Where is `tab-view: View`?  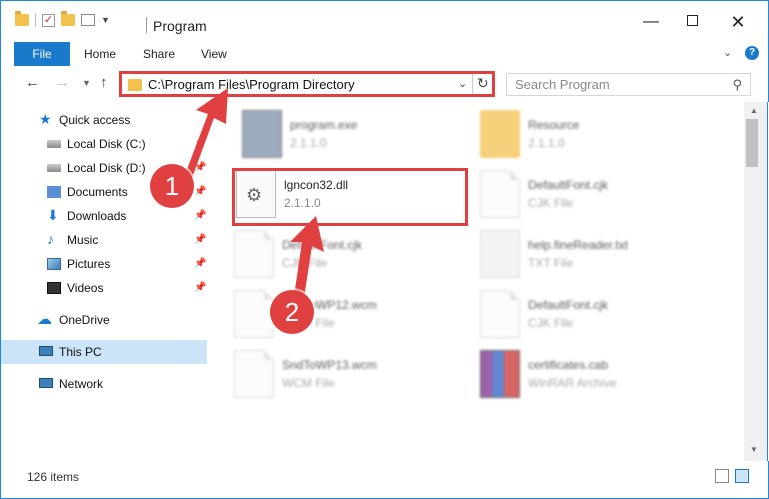 tab-view: View is located at coordinates (214, 54).